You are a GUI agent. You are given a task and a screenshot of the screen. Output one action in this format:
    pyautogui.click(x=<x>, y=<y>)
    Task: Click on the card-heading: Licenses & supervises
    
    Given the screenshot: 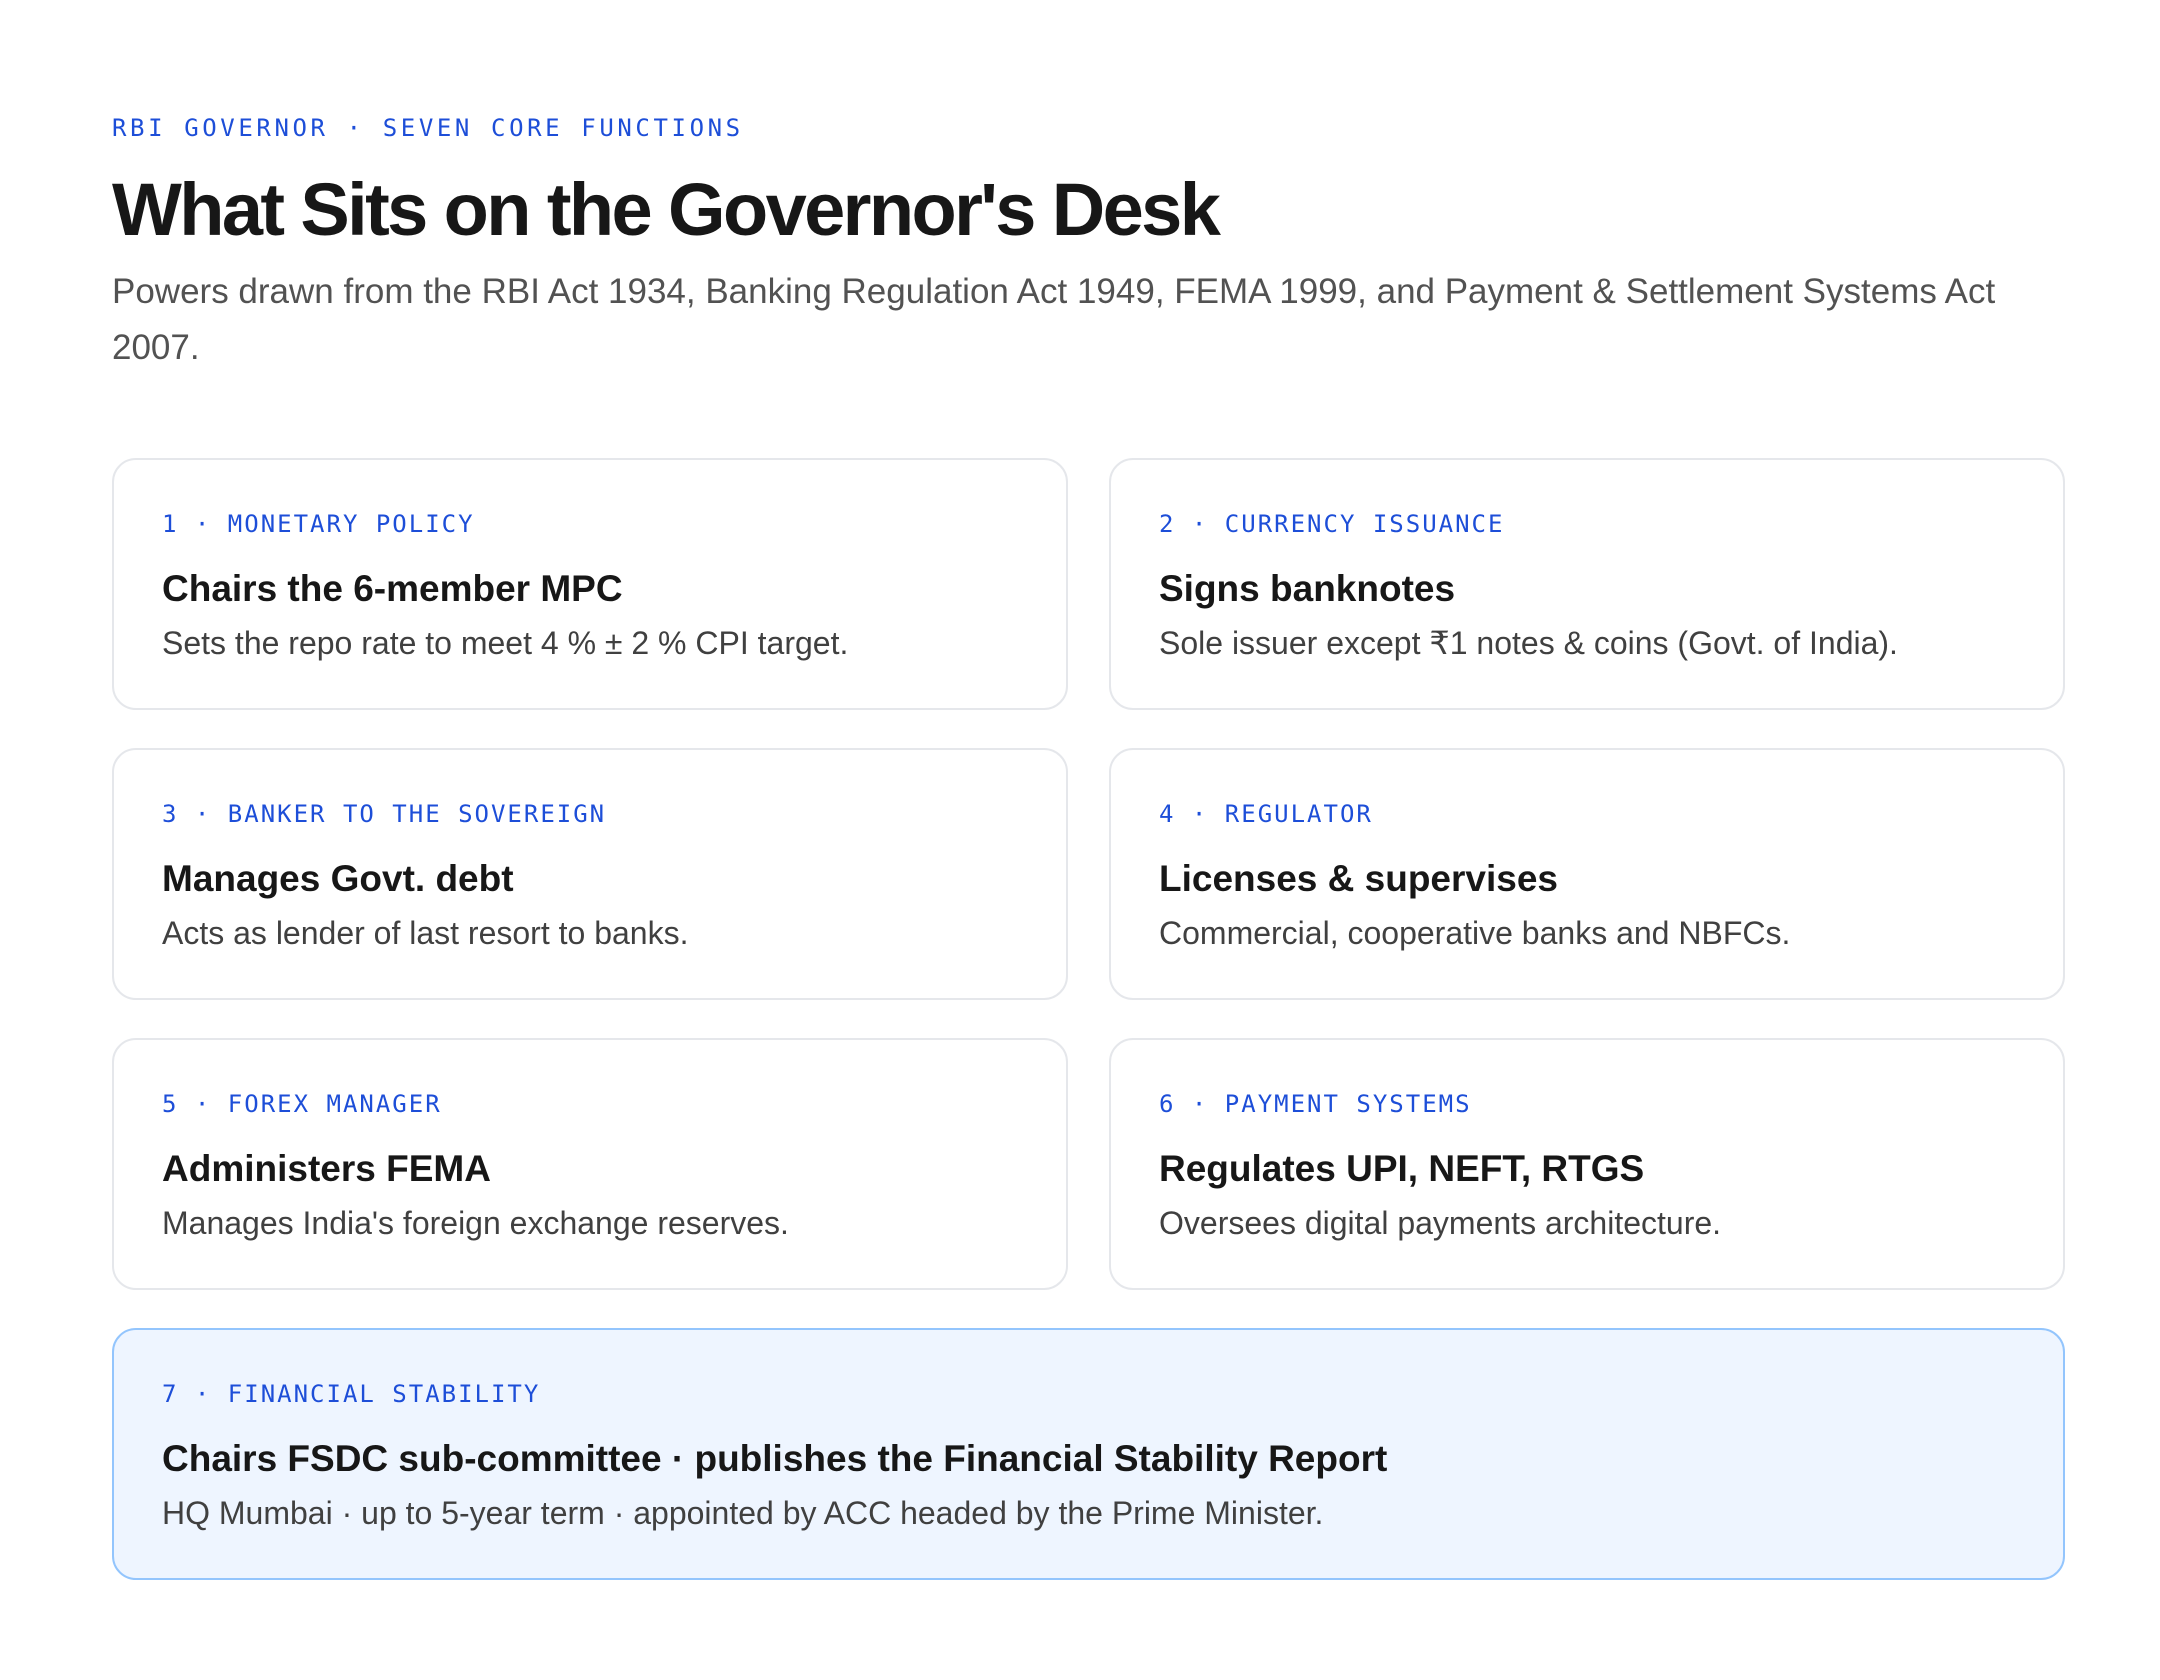 What is the action you would take?
    pyautogui.click(x=1358, y=878)
    